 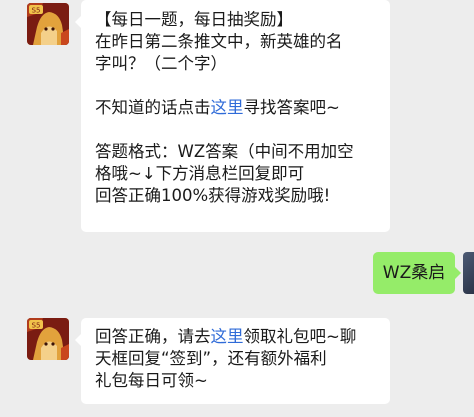 I want to click on message-text: 领取礼包吧~聊, so click(x=300, y=336).